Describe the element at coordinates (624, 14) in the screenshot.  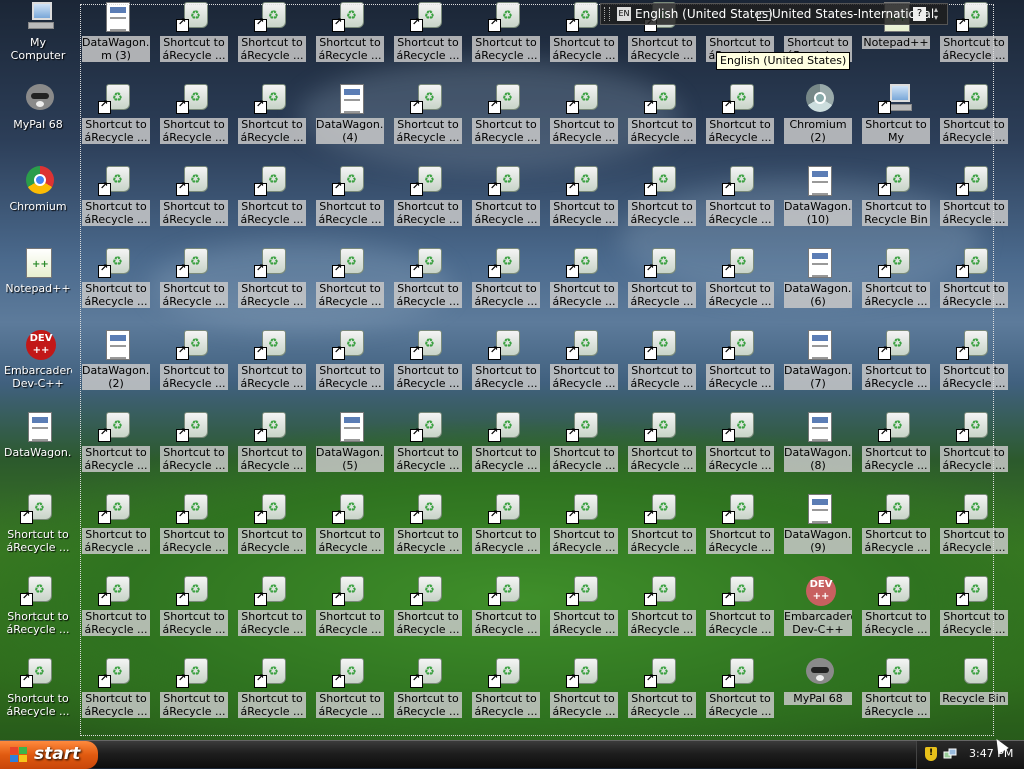
I see `language-indicator: EN` at that location.